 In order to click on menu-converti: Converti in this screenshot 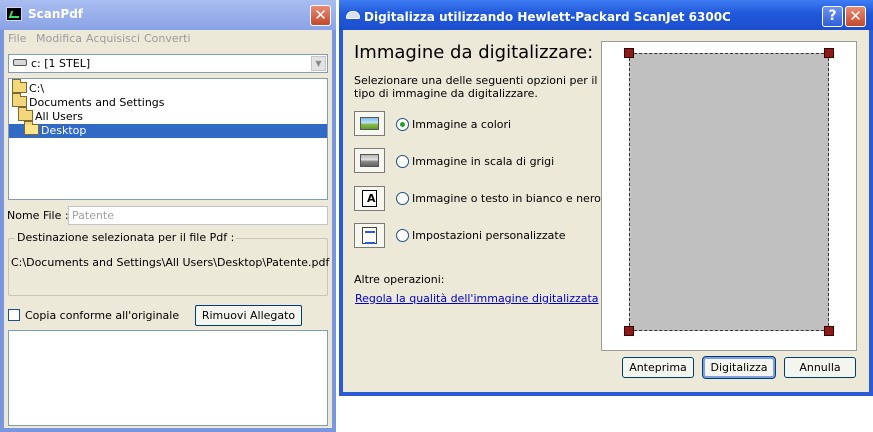, I will do `click(167, 38)`.